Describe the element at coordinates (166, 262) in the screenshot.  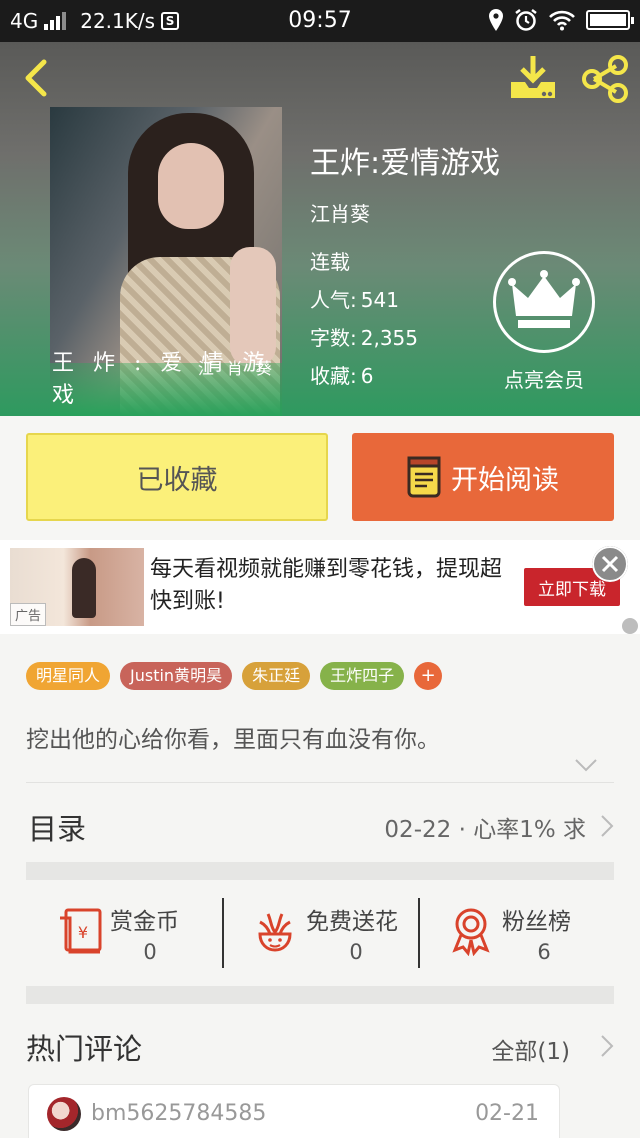
I see `book-cover: 江 肖 葵 王 炸 : 爱 情 游 戏` at that location.